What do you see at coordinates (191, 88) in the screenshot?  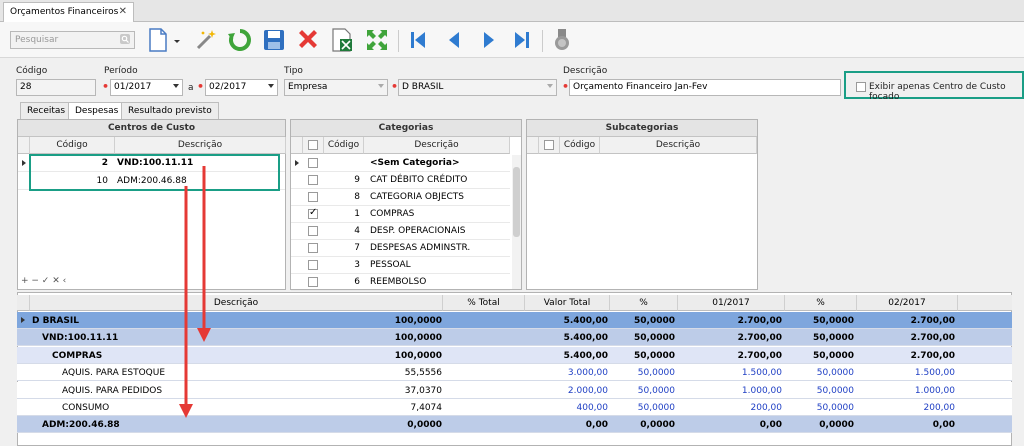 I see `periodo-separator: a` at bounding box center [191, 88].